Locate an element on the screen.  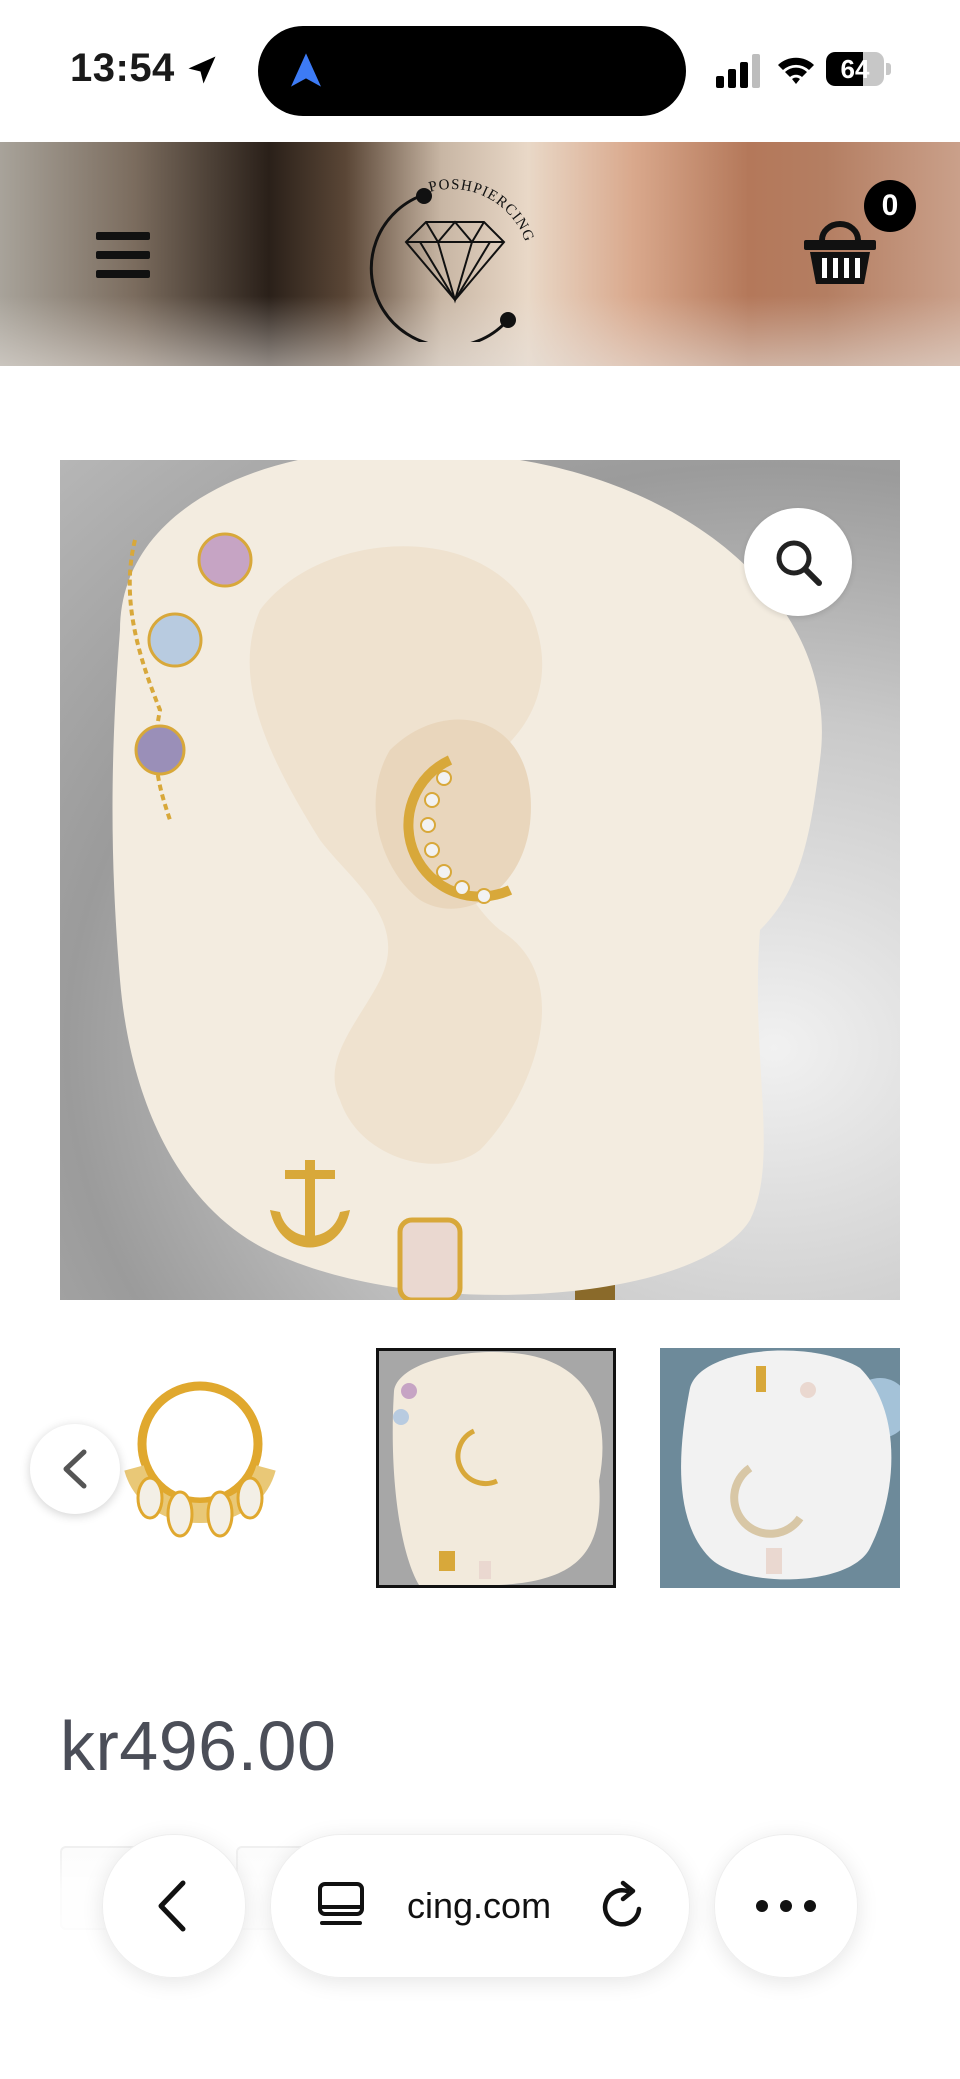
battery-percent: 64 is located at coordinates (855, 69).